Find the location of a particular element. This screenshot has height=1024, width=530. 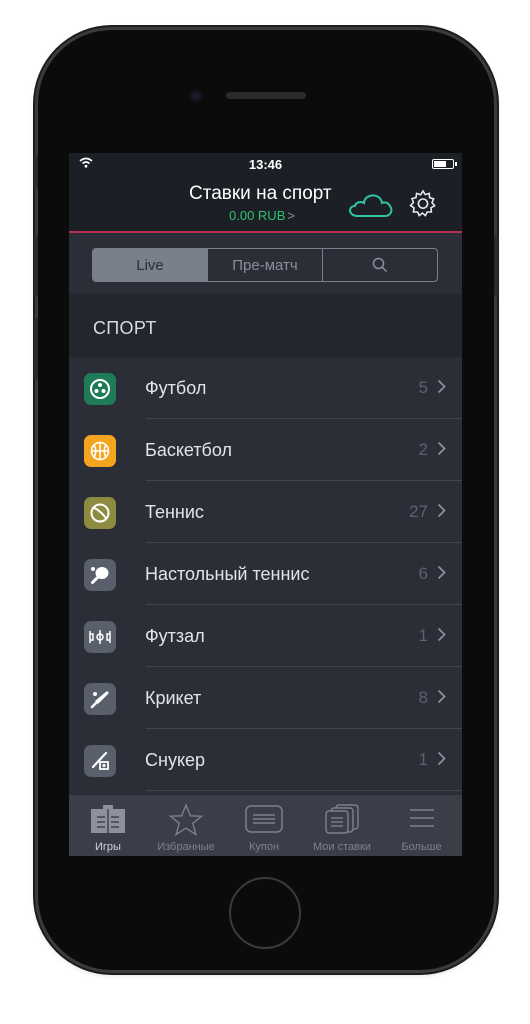

status-bar: 13:46 is located at coordinates (265, 164).